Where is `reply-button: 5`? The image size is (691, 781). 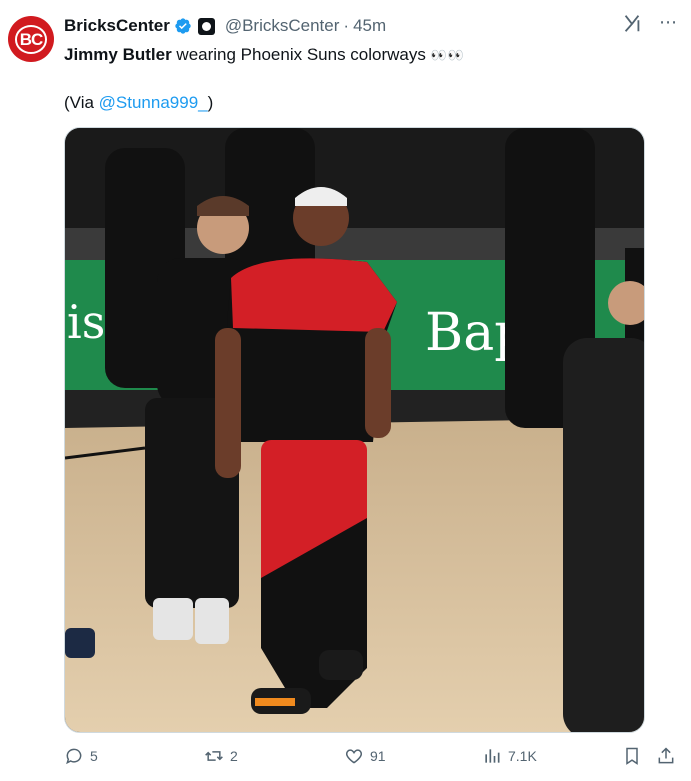
reply-button: 5 is located at coordinates (81, 756).